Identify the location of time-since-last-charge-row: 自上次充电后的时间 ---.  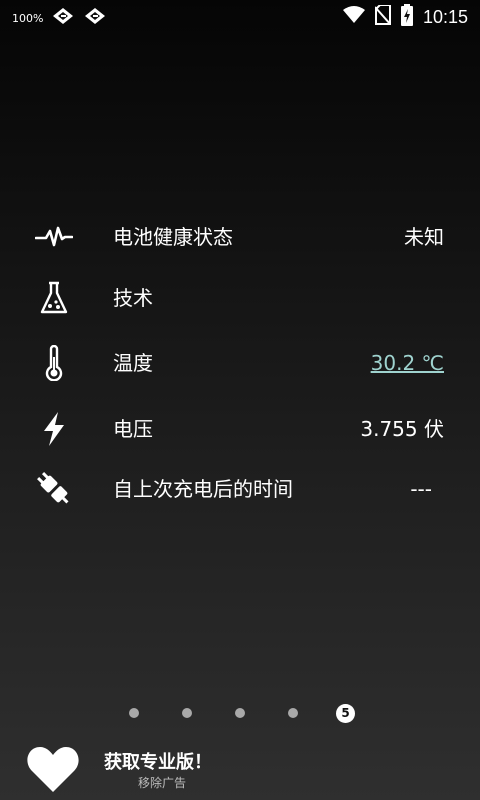
(240, 489).